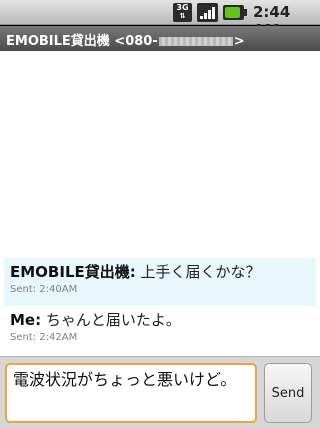 This screenshot has width=320, height=428. What do you see at coordinates (182, 16) in the screenshot?
I see `data-arrows-icon: ⇅` at bounding box center [182, 16].